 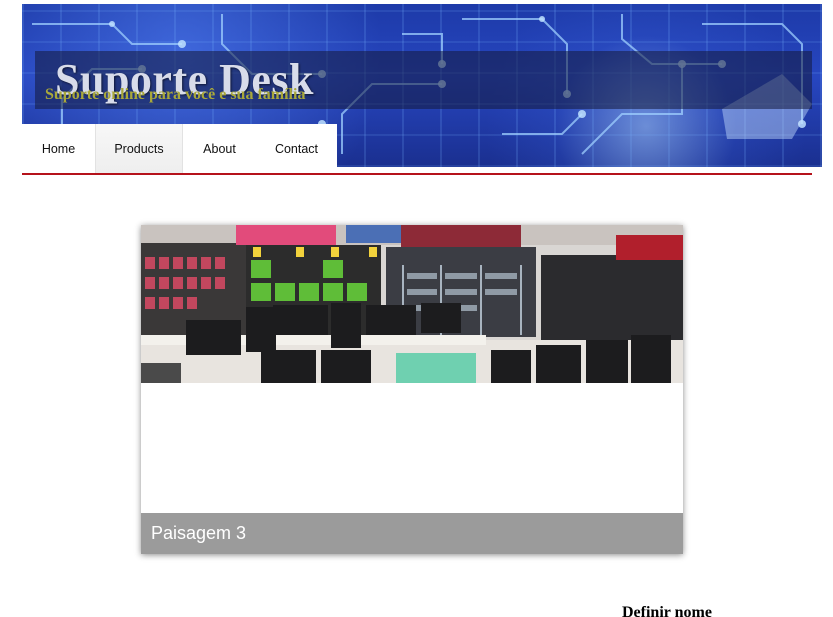 I want to click on site-subtitle: Suporte online para você e sua família, so click(x=175, y=94).